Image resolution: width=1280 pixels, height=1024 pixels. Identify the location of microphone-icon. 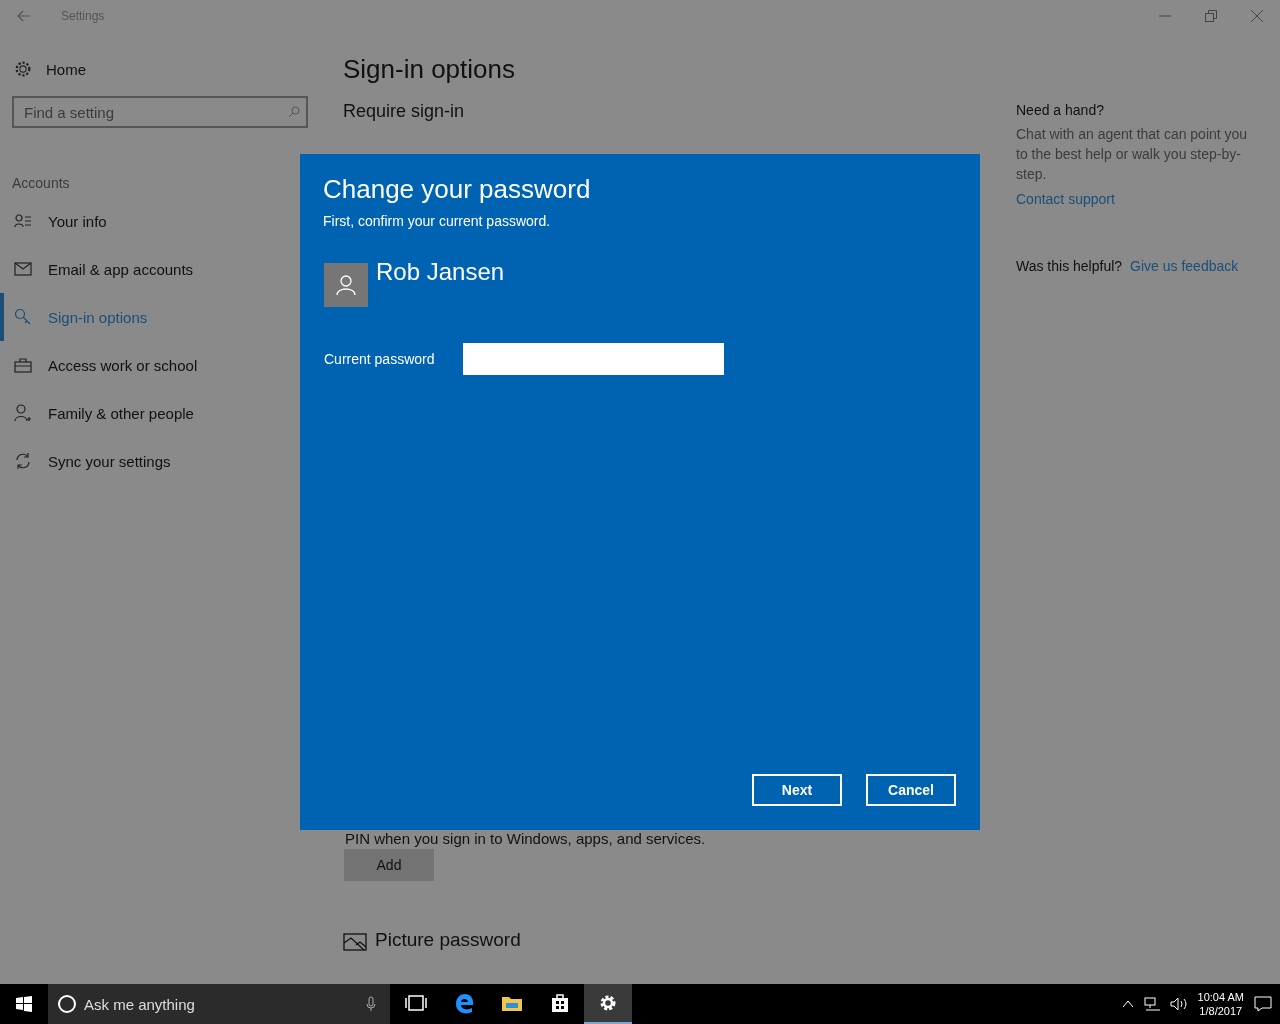
(371, 1004).